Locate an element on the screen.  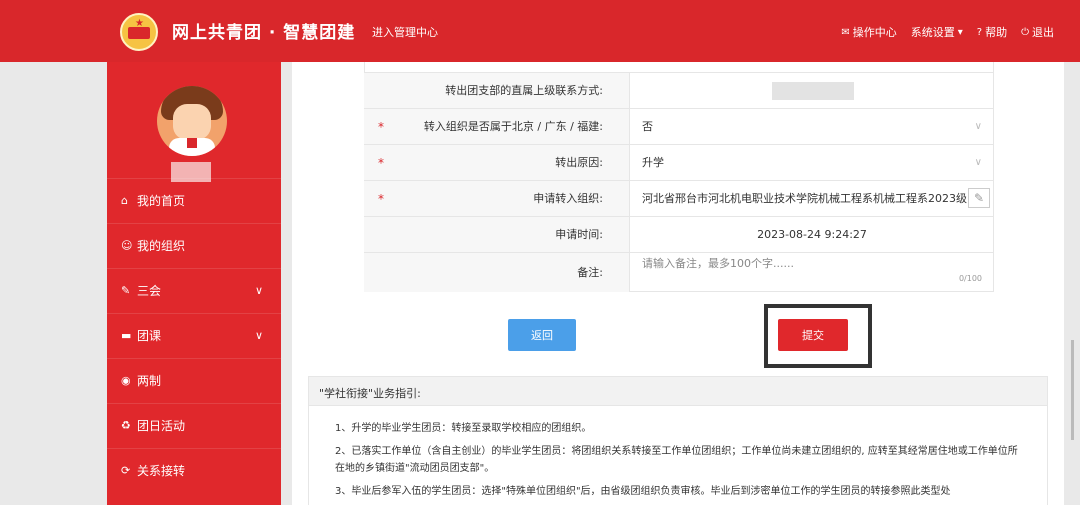
target-icon: ◉ is located at coordinates (126, 380).